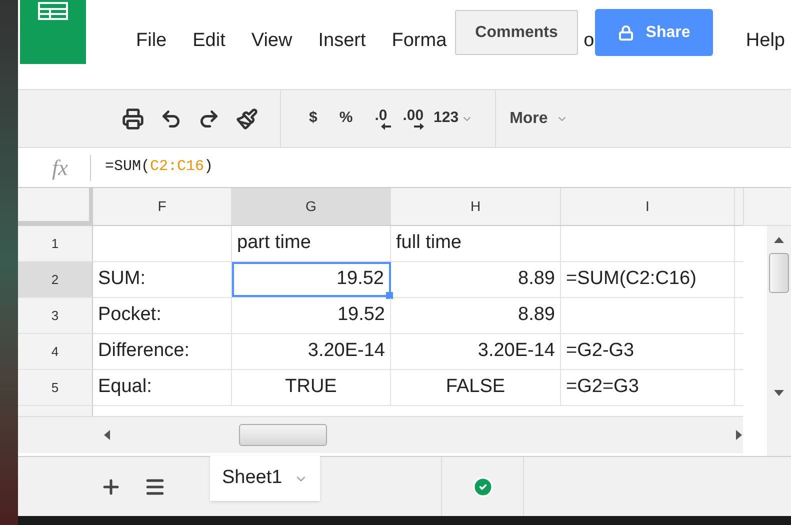 The image size is (791, 525). What do you see at coordinates (55, 243) in the screenshot?
I see `row-header: 1` at bounding box center [55, 243].